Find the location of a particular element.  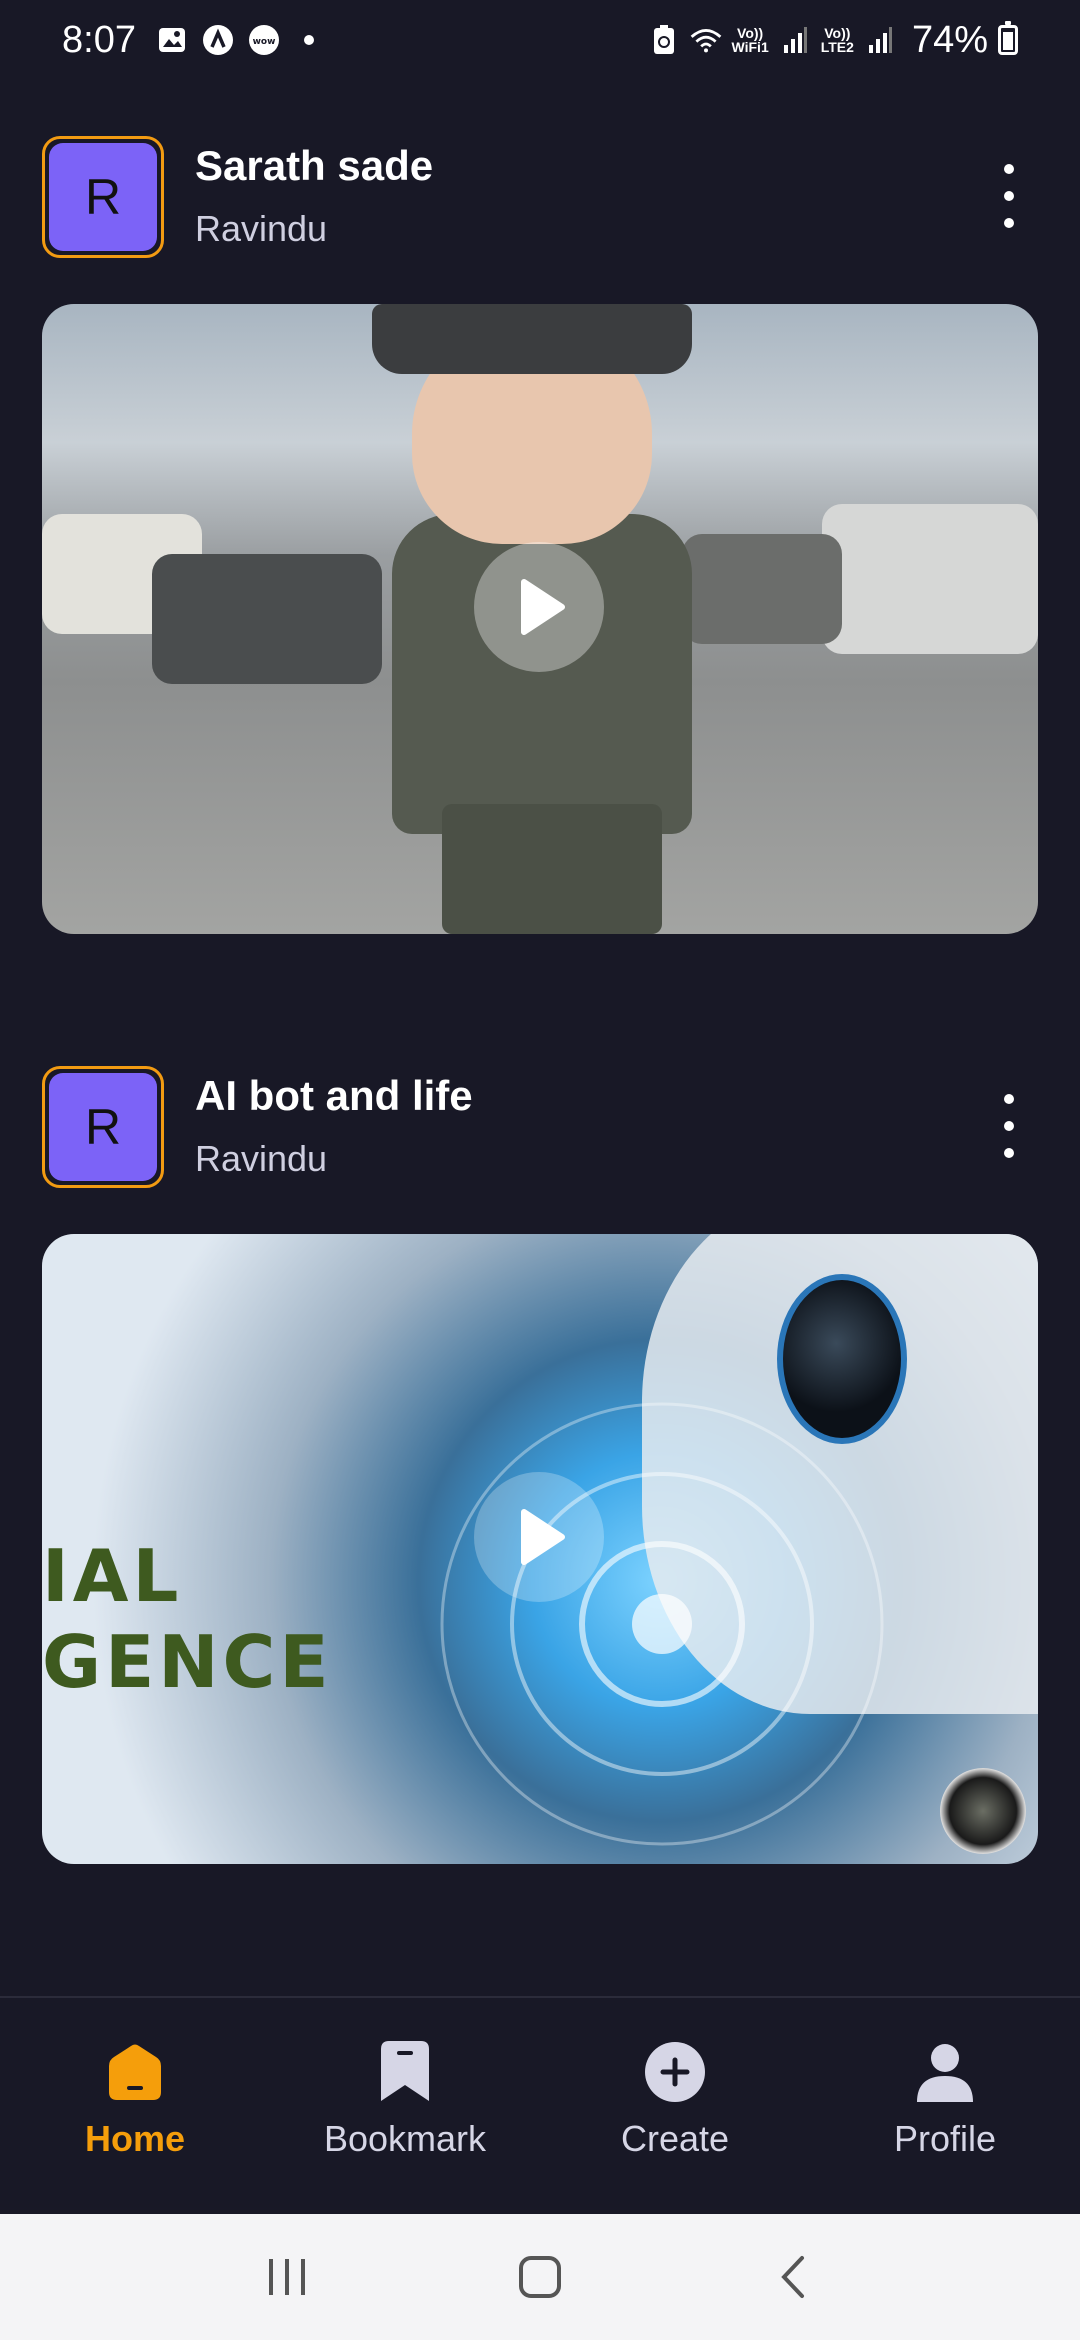

bookmark-icon is located at coordinates (405, 2072).